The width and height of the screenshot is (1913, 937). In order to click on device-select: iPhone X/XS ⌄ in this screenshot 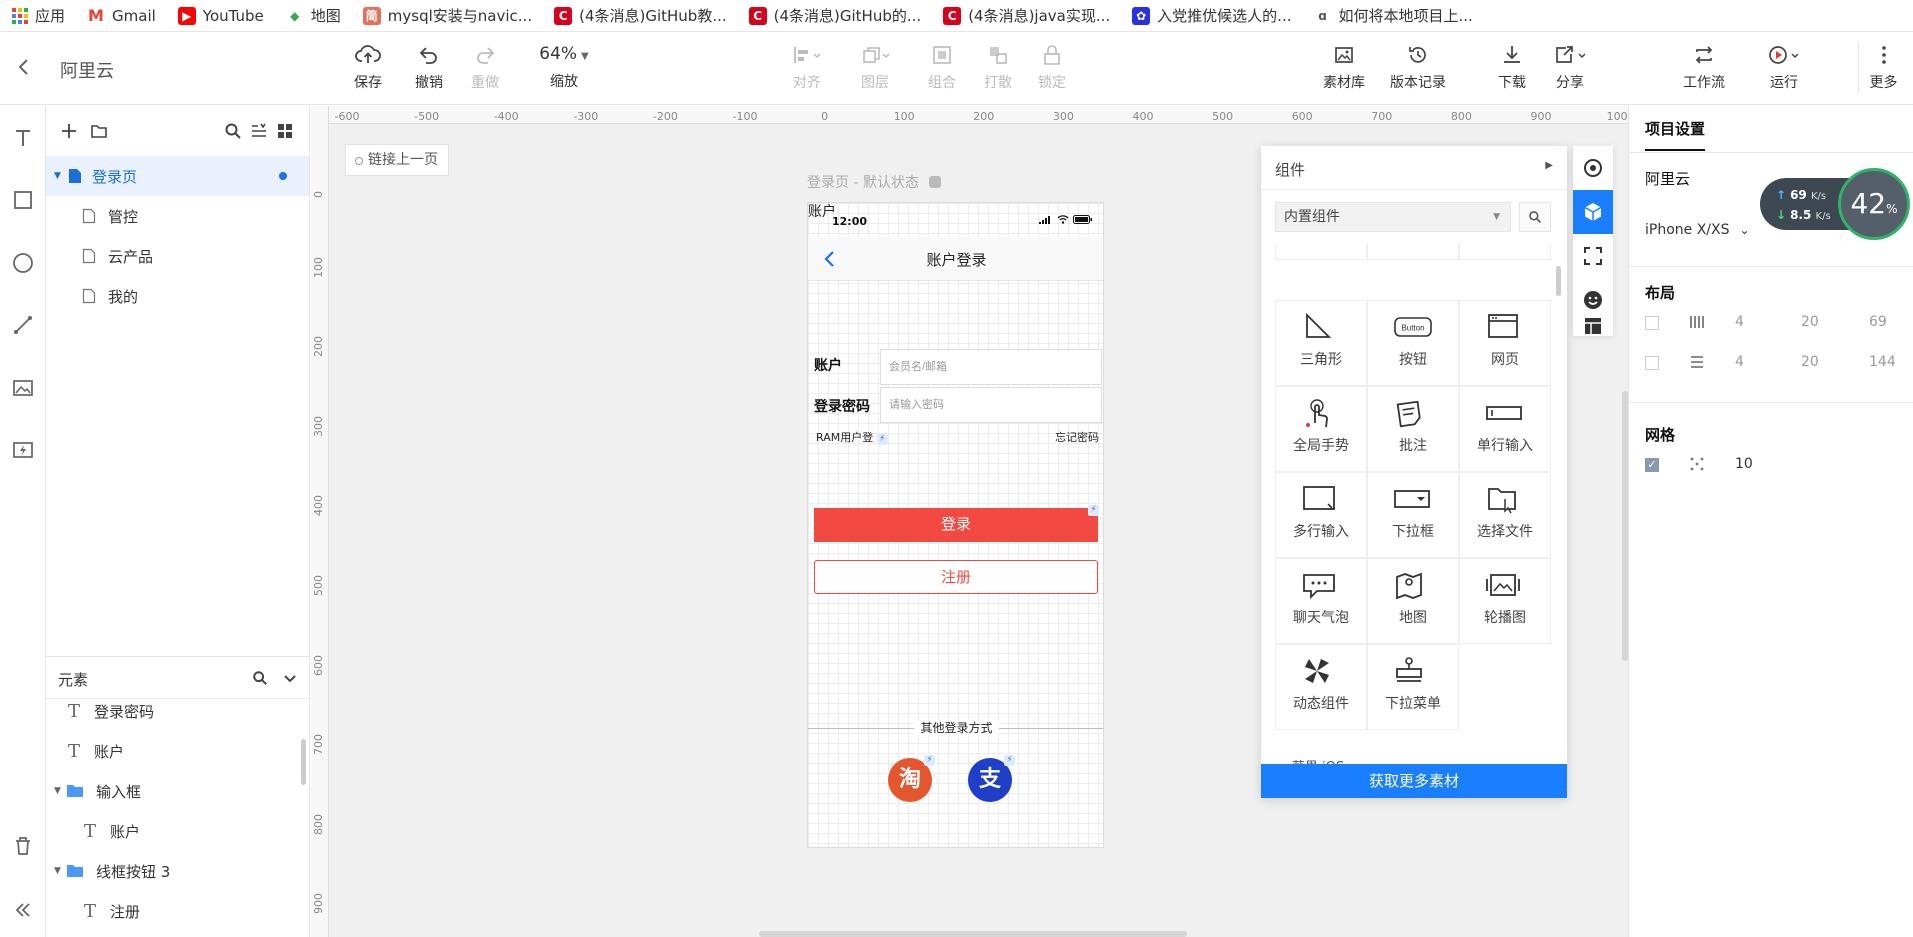, I will do `click(1697, 230)`.